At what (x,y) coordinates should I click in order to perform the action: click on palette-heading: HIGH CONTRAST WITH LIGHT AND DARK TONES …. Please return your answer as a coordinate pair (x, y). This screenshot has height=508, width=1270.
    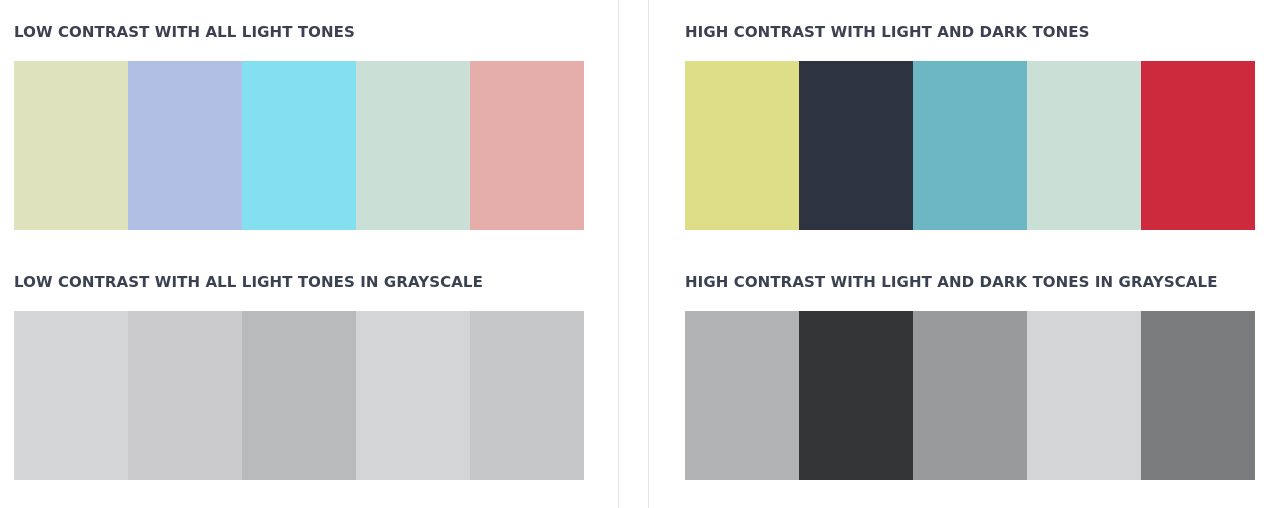
    Looking at the image, I should click on (951, 282).